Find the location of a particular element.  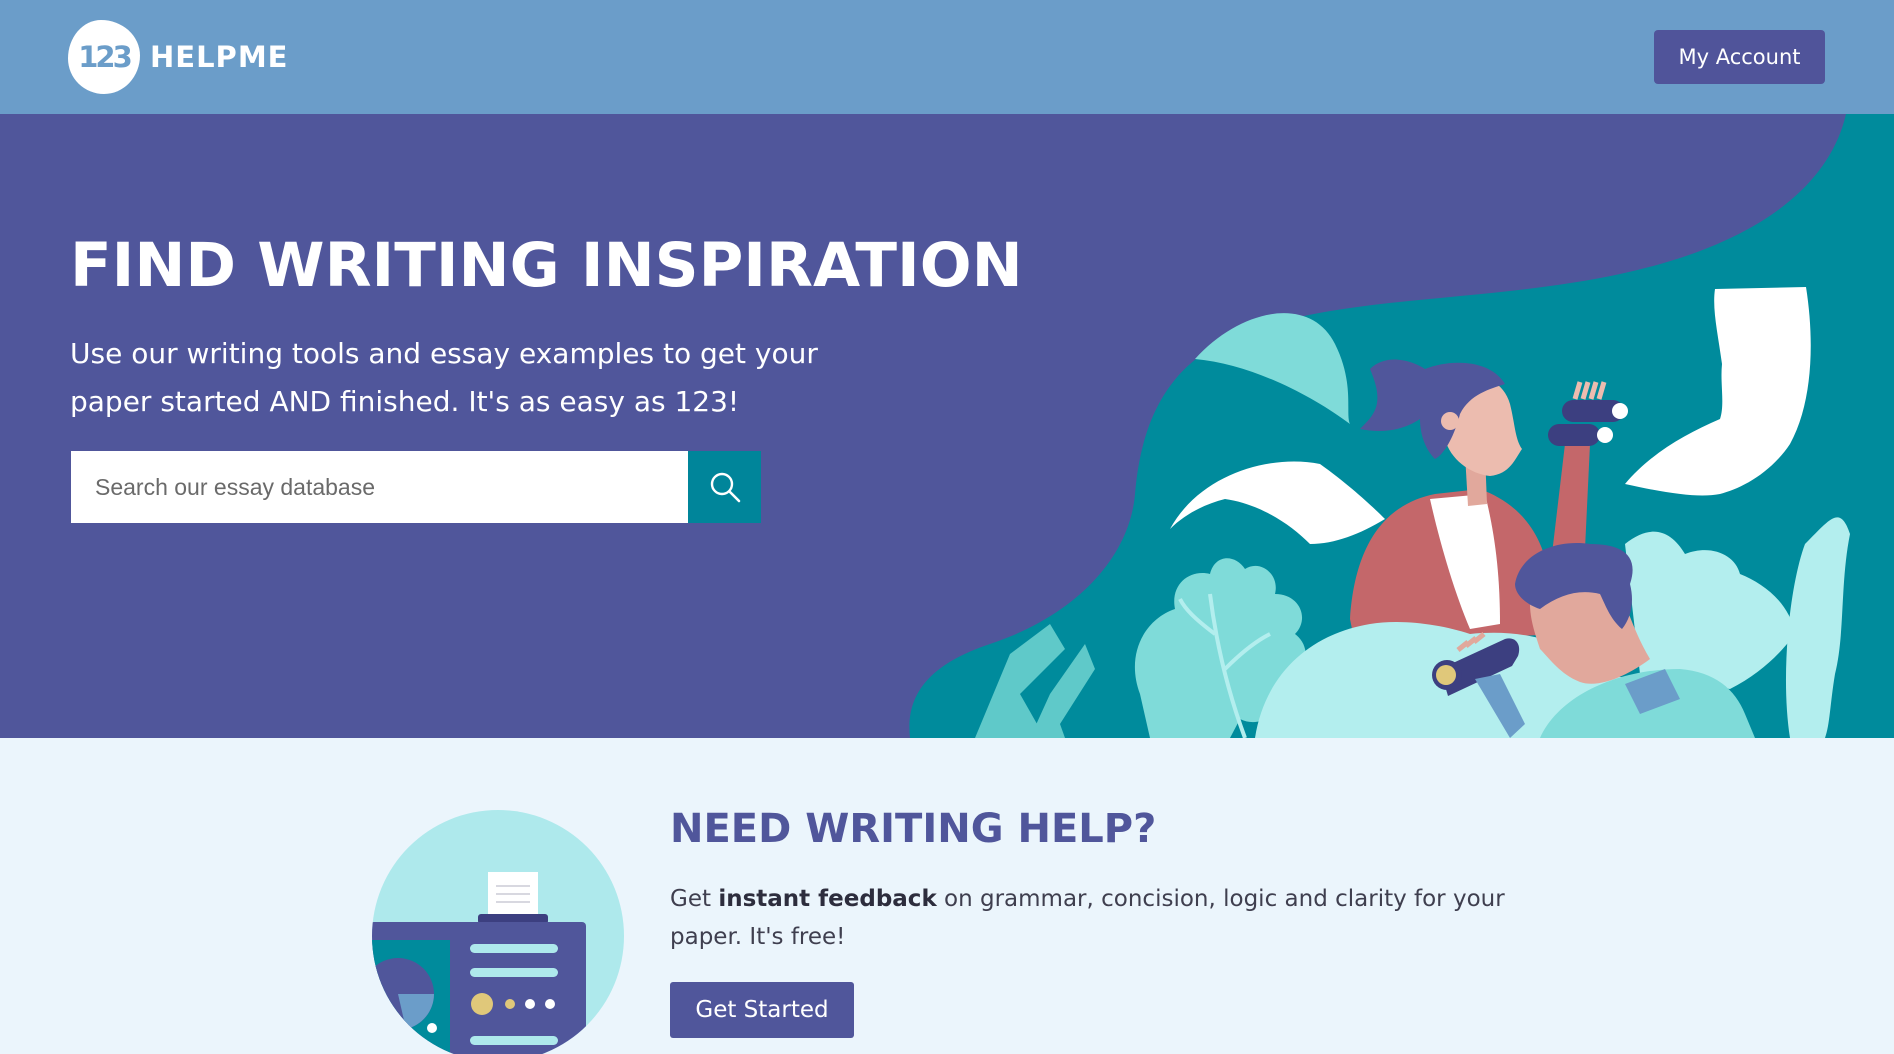

my-account-button: My Account is located at coordinates (1739, 57).